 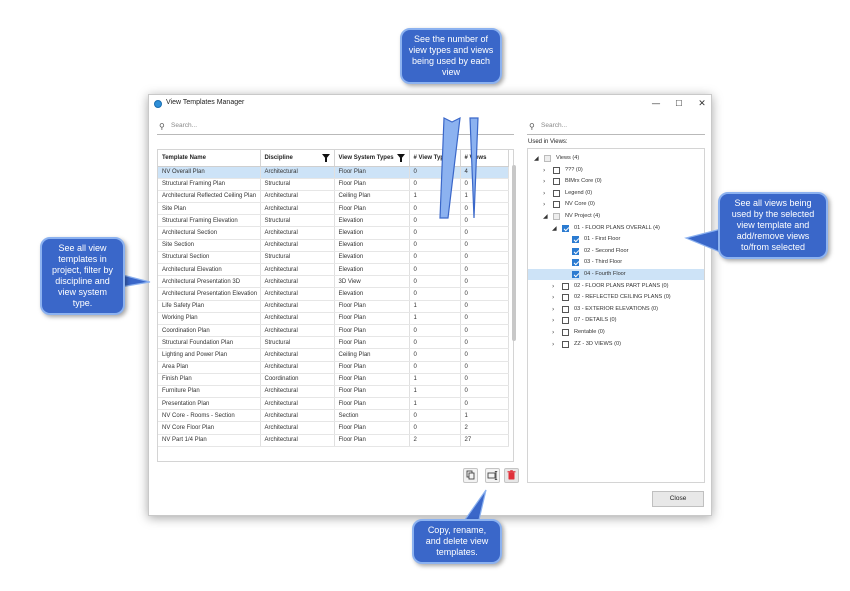 What do you see at coordinates (333, 245) in the screenshot?
I see `table-row: Site Section Architectural Elevation 0 0` at bounding box center [333, 245].